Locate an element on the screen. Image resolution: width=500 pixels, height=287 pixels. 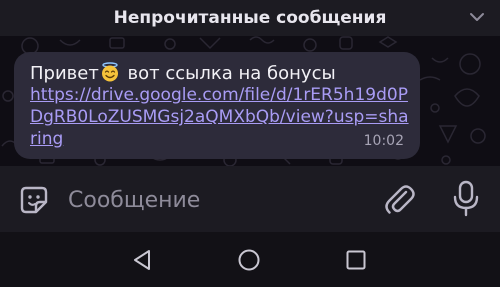
message-input is located at coordinates (218, 200).